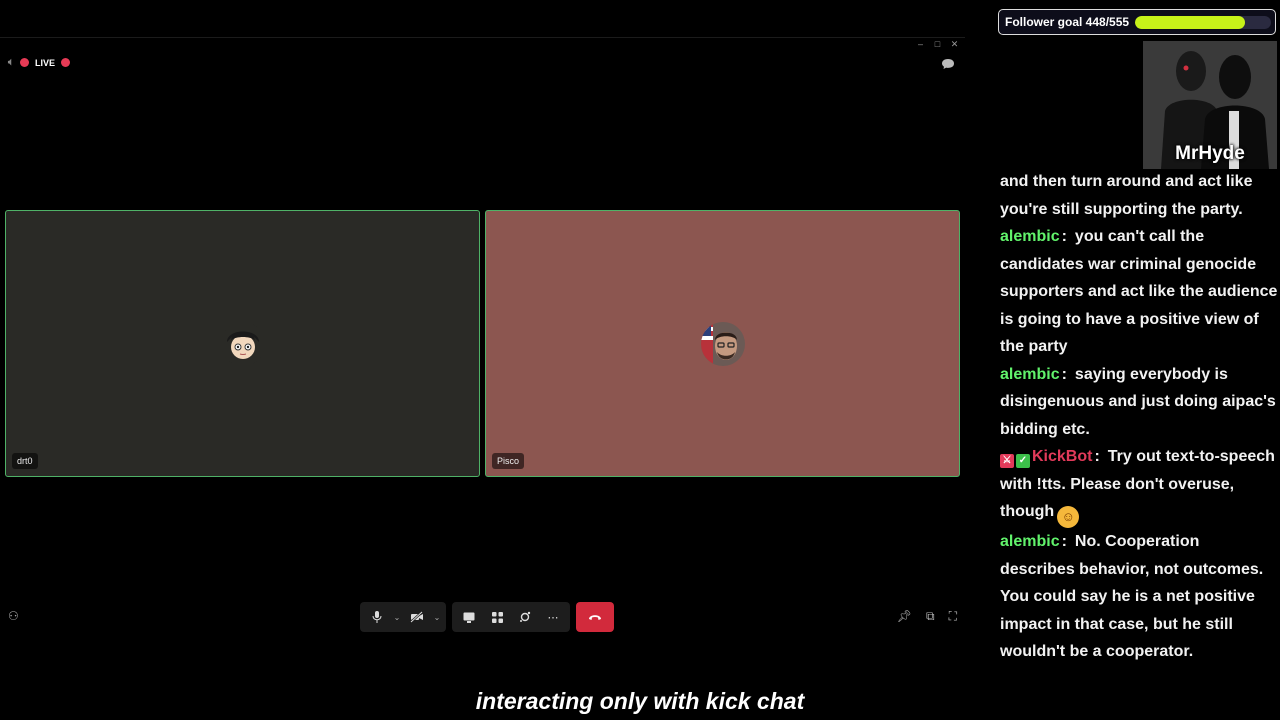  I want to click on call-status-bar: 🔈︎ LIVE, so click(39, 62).